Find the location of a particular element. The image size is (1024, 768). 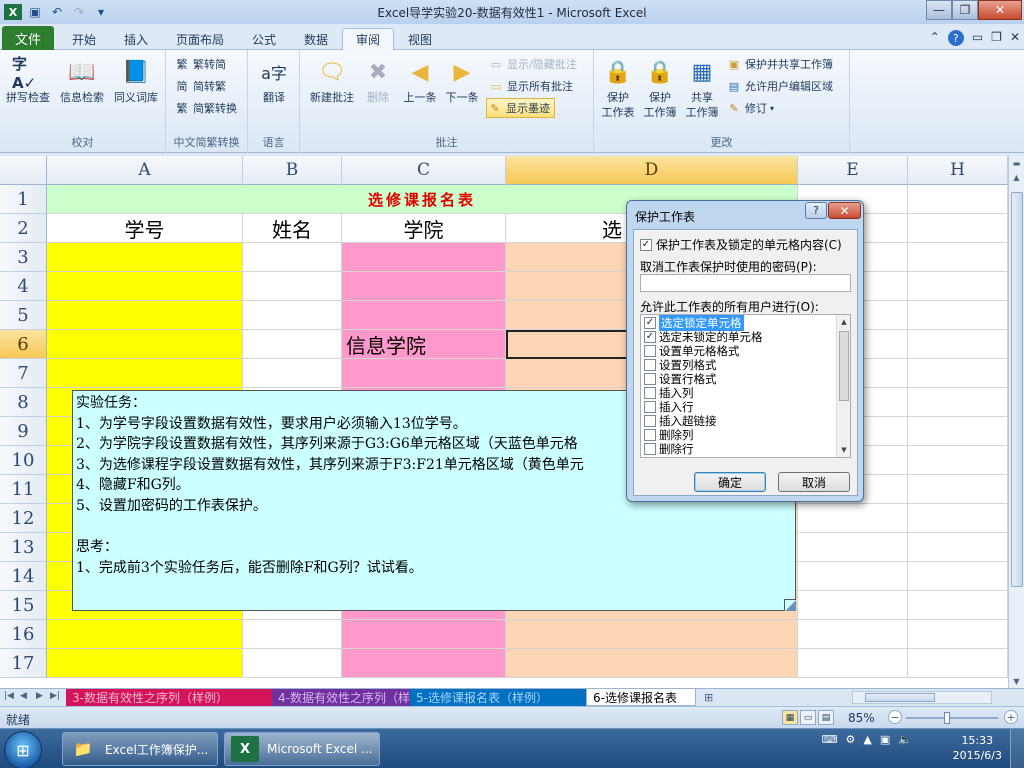

dialog-close-button: ✕ is located at coordinates (844, 210).